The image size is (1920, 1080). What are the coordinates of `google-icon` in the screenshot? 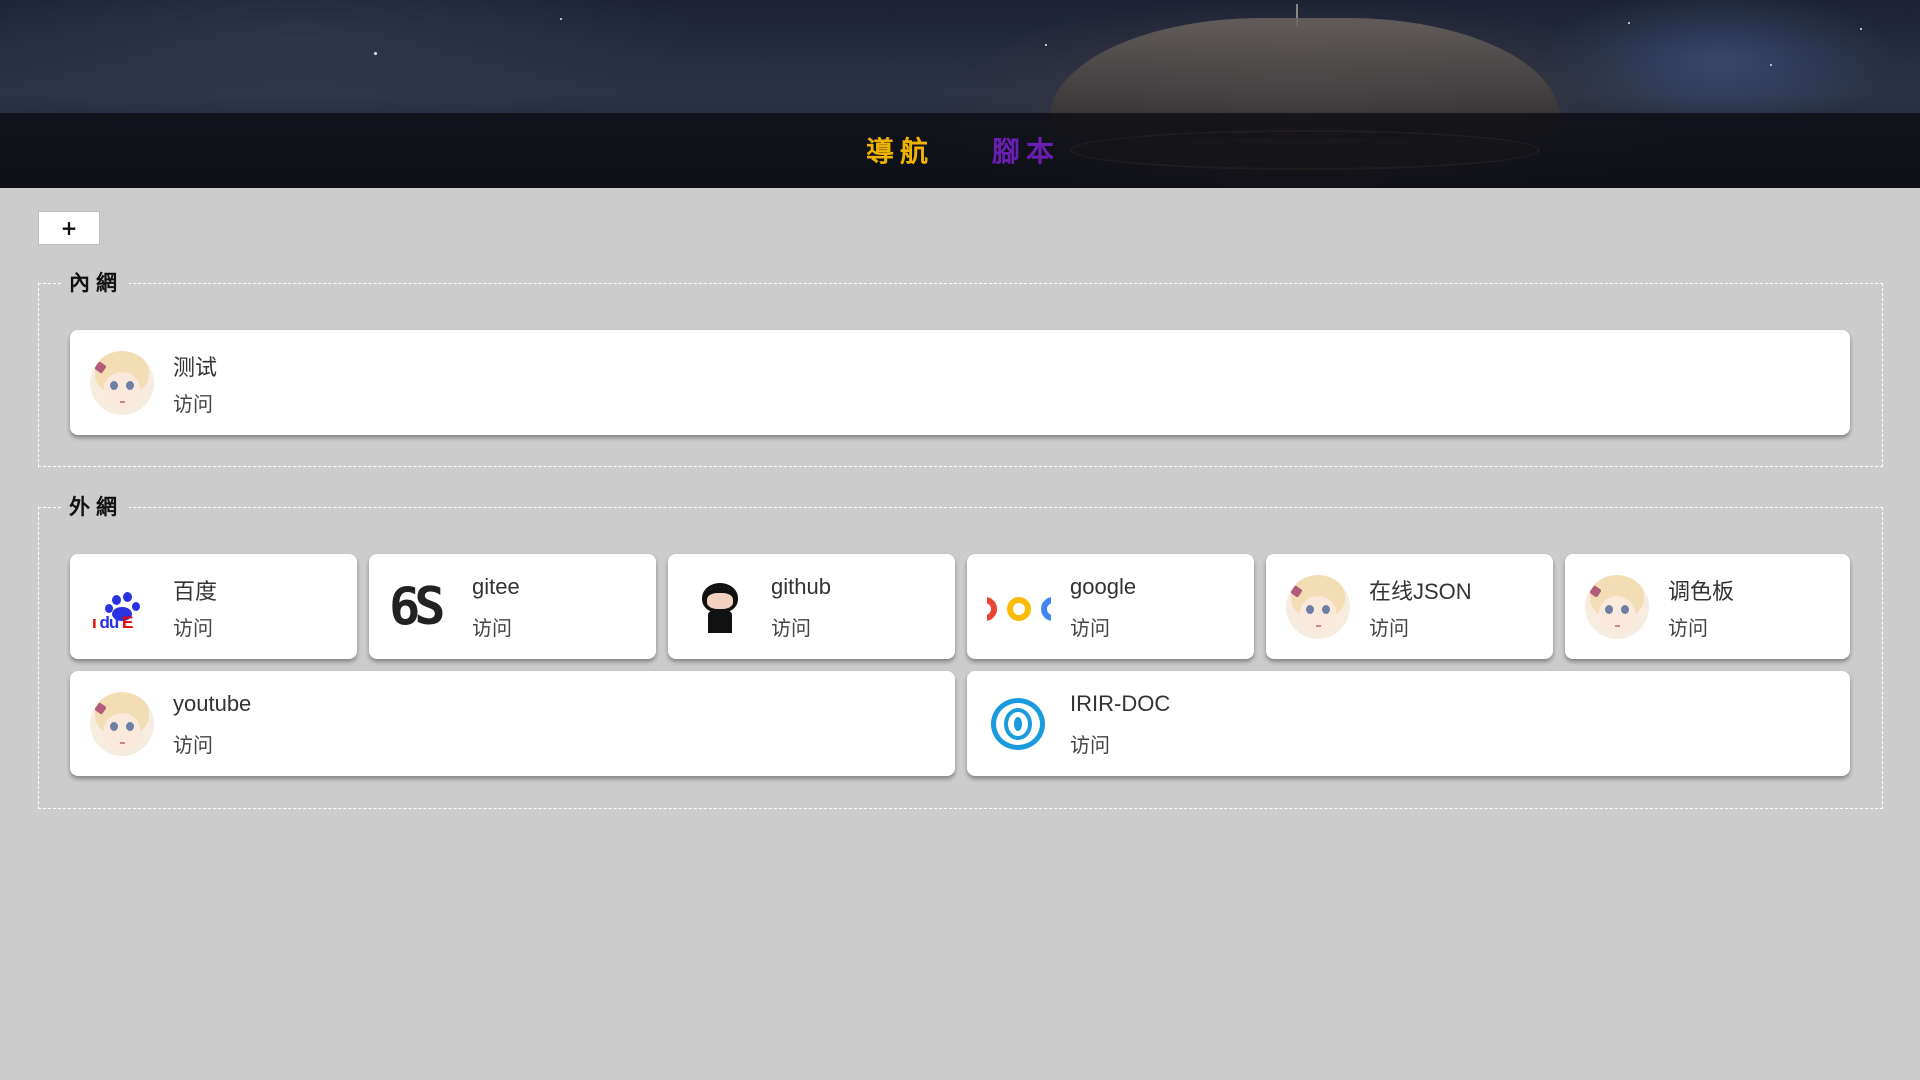 It's located at (1019, 607).